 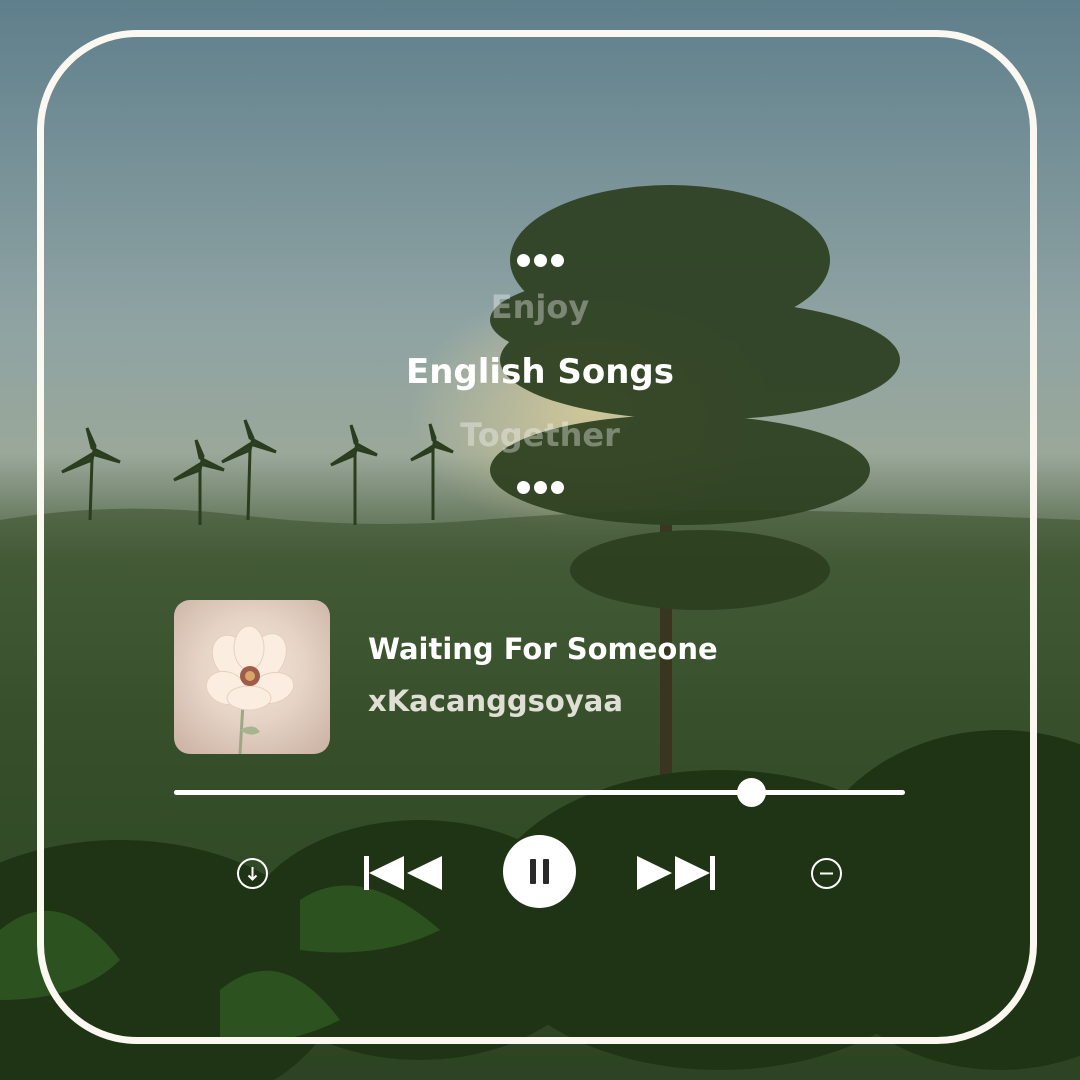 What do you see at coordinates (676, 873) in the screenshot?
I see `skip-next-icon` at bounding box center [676, 873].